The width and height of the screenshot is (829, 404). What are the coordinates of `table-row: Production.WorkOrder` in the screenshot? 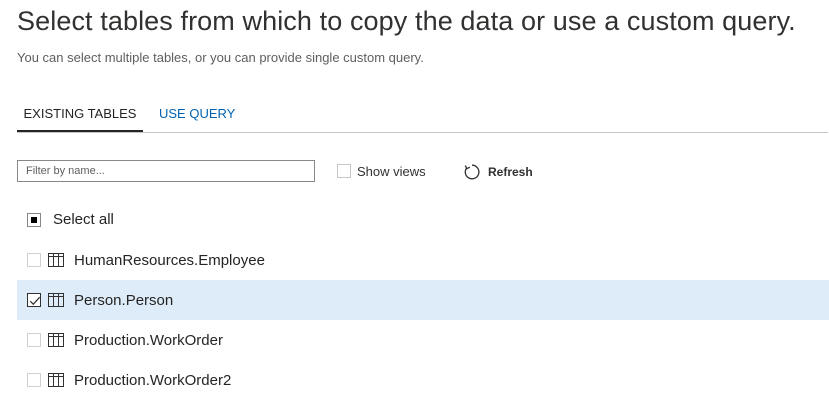 It's located at (423, 340).